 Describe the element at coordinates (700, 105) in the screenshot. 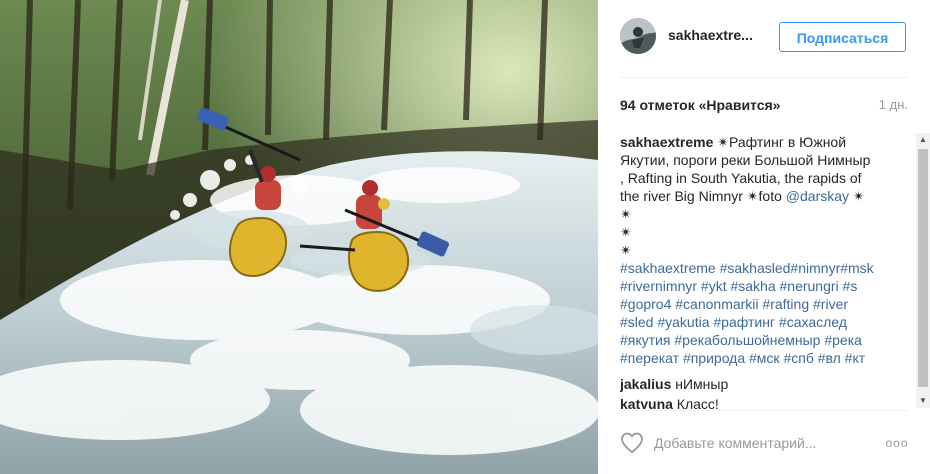

I see `likes-count: 94 отметок «Нравится»` at that location.